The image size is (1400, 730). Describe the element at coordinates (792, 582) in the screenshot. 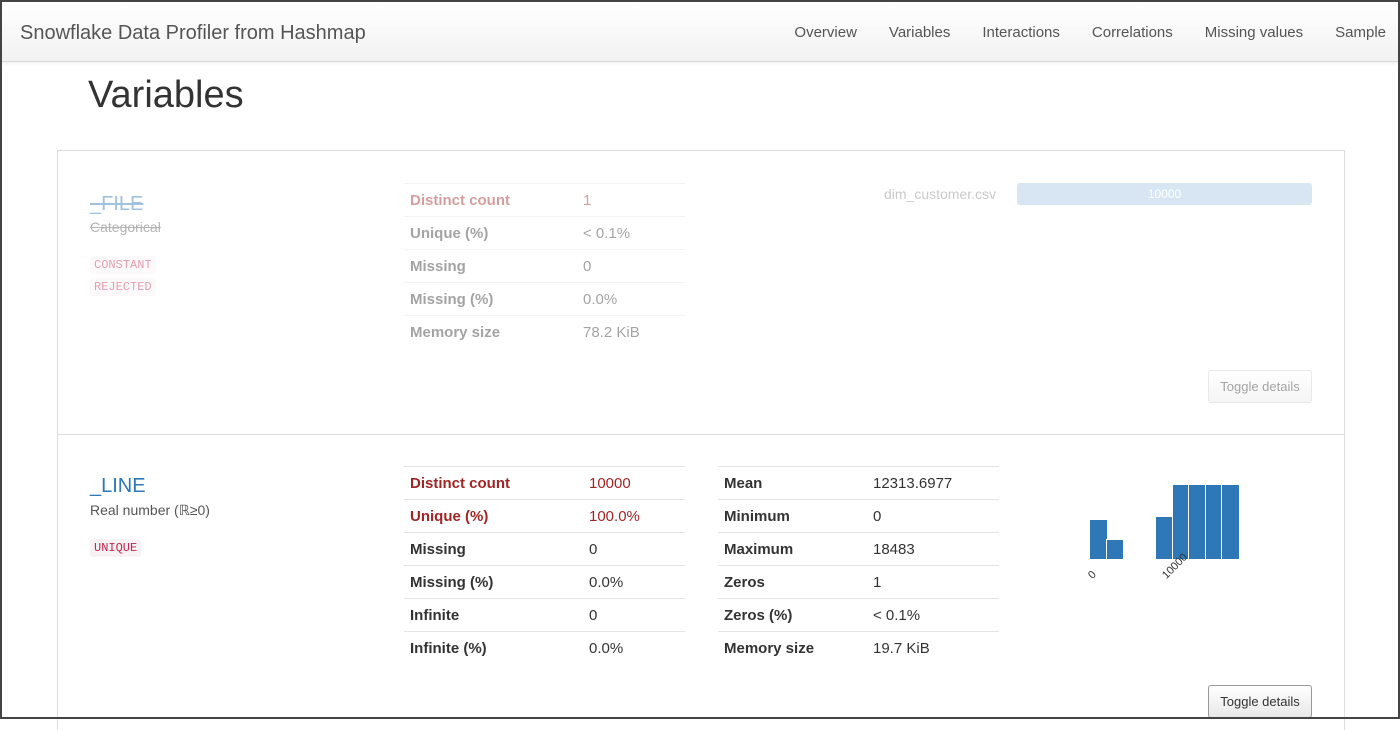

I see `stat-label: Zeros` at that location.